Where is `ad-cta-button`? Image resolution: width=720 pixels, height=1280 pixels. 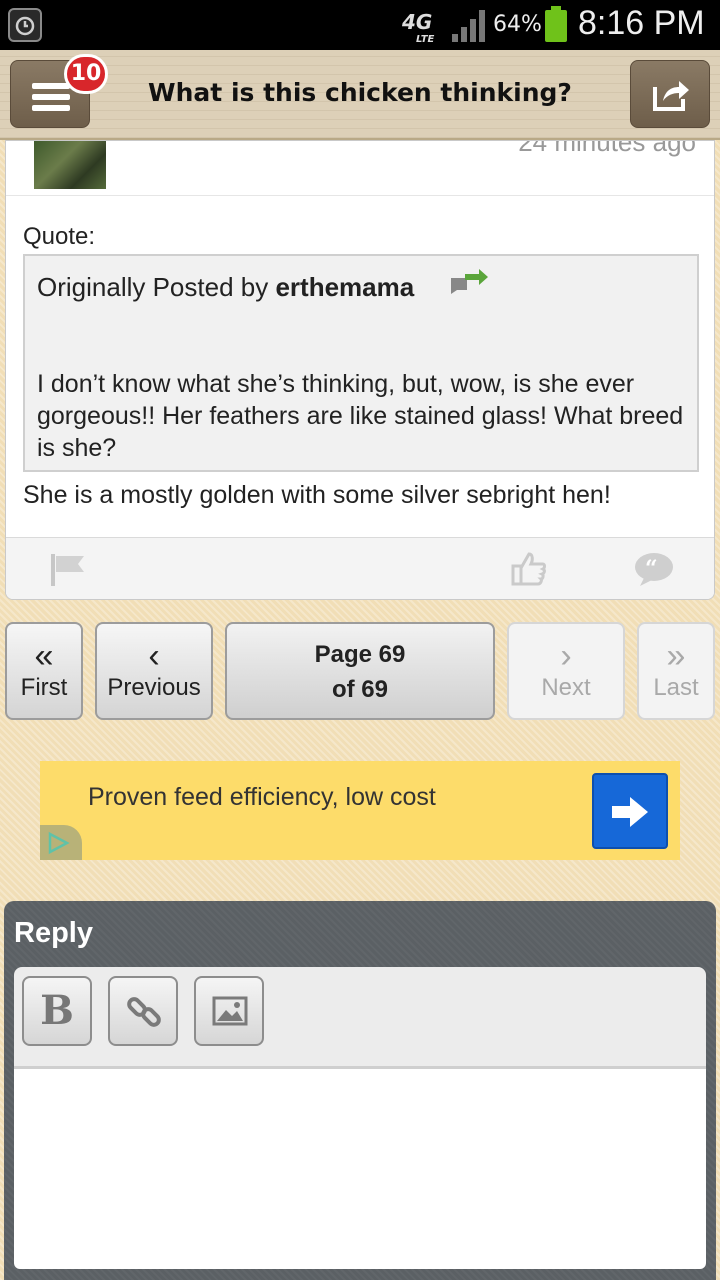
ad-cta-button is located at coordinates (630, 811).